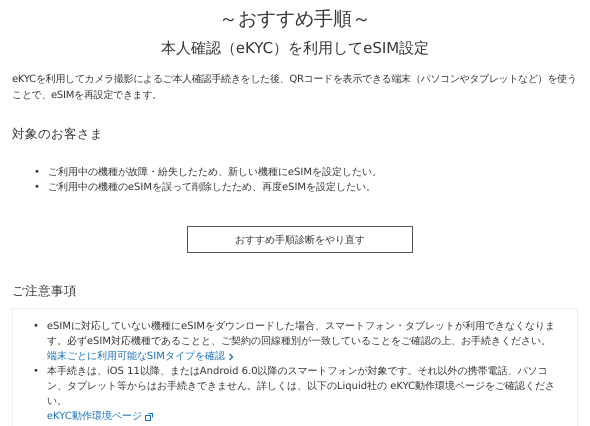 Image resolution: width=590 pixels, height=426 pixels. What do you see at coordinates (300, 239) in the screenshot?
I see `redo-button: おすすめ手順診断をやり直す` at bounding box center [300, 239].